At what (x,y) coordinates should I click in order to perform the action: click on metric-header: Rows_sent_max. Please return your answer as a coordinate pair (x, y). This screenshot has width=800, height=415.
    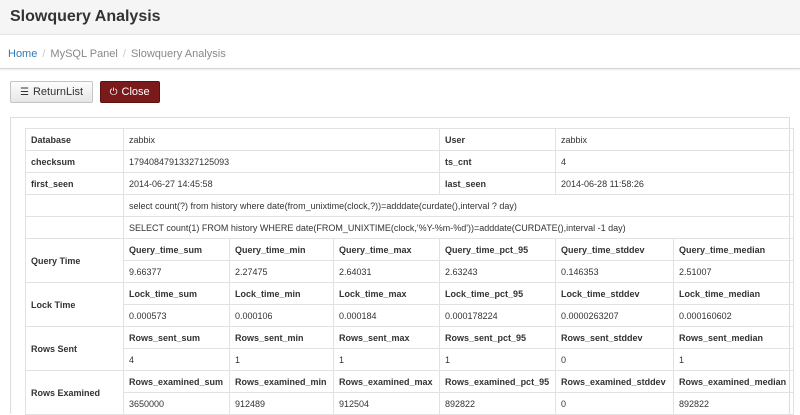
    Looking at the image, I should click on (386, 337).